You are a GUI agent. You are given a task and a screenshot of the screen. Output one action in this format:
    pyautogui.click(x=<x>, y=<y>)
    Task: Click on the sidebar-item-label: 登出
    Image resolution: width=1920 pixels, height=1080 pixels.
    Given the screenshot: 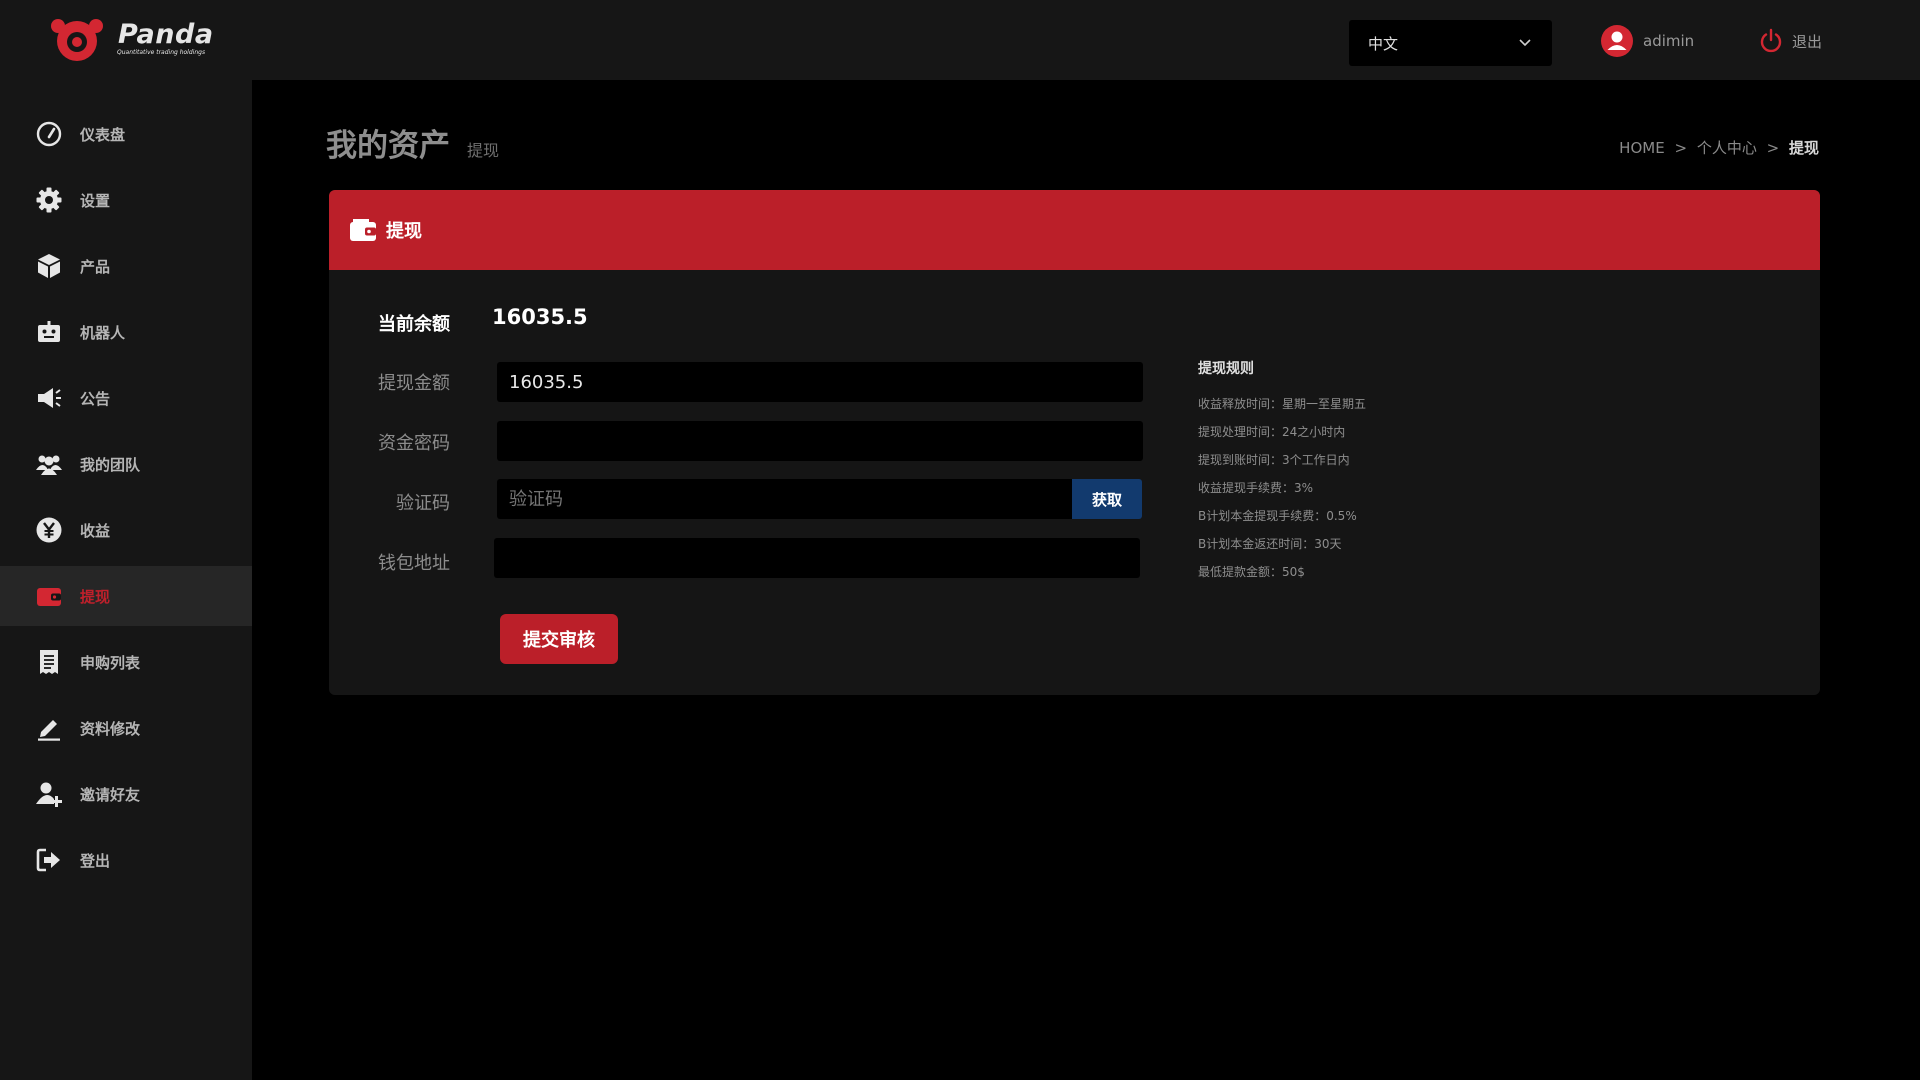 What is the action you would take?
    pyautogui.click(x=95, y=860)
    